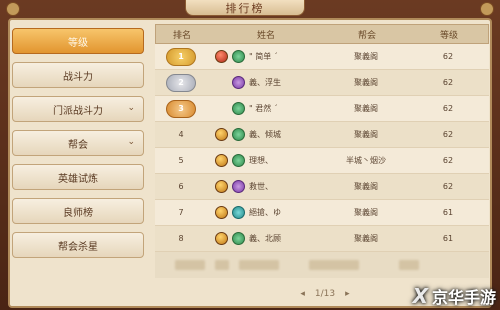 This screenshot has height=310, width=500. I want to click on name-cell: 絕搶、ゆ, so click(265, 212).